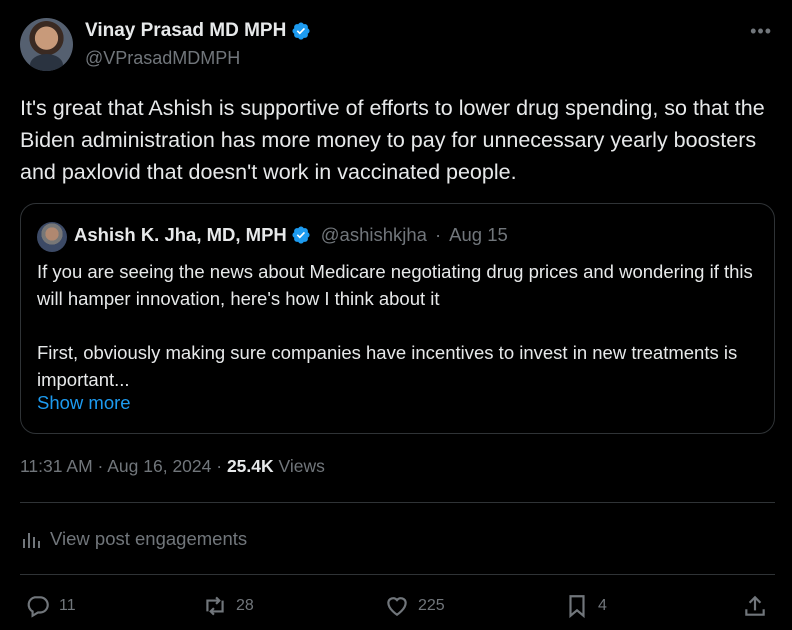  What do you see at coordinates (478, 234) in the screenshot?
I see `quoted-date: Aug 15` at bounding box center [478, 234].